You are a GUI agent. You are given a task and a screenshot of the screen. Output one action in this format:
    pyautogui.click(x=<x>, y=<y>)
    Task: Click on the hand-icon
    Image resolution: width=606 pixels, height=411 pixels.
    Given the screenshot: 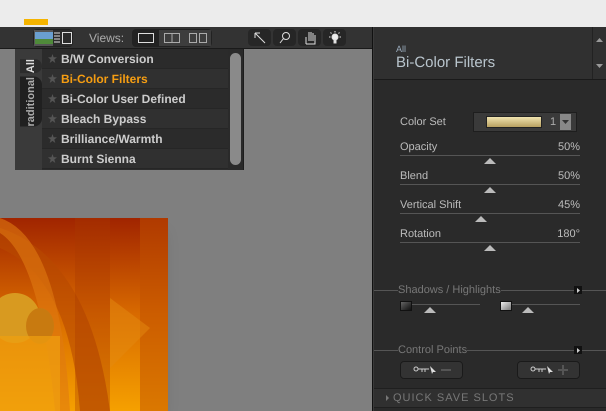 What is the action you would take?
    pyautogui.click(x=309, y=37)
    